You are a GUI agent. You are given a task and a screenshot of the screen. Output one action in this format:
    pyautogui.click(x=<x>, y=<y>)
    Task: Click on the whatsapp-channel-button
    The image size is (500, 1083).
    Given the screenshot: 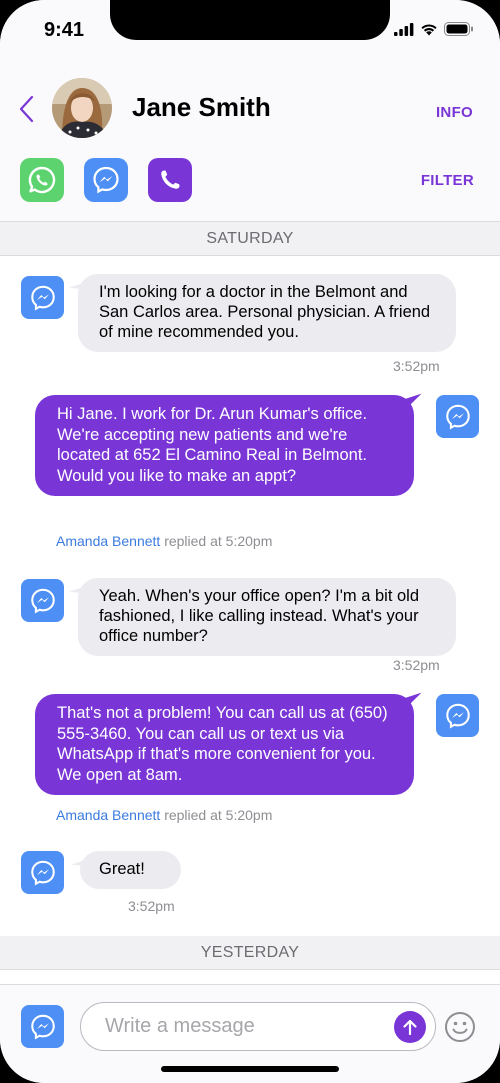 What is the action you would take?
    pyautogui.click(x=42, y=180)
    